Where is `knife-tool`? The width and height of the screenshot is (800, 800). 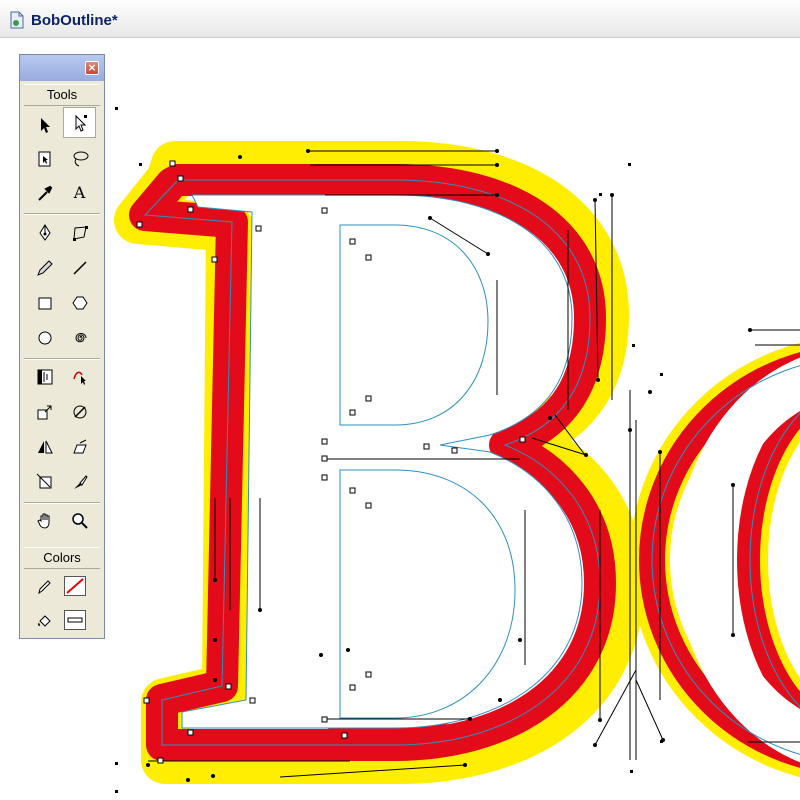 knife-tool is located at coordinates (79, 481).